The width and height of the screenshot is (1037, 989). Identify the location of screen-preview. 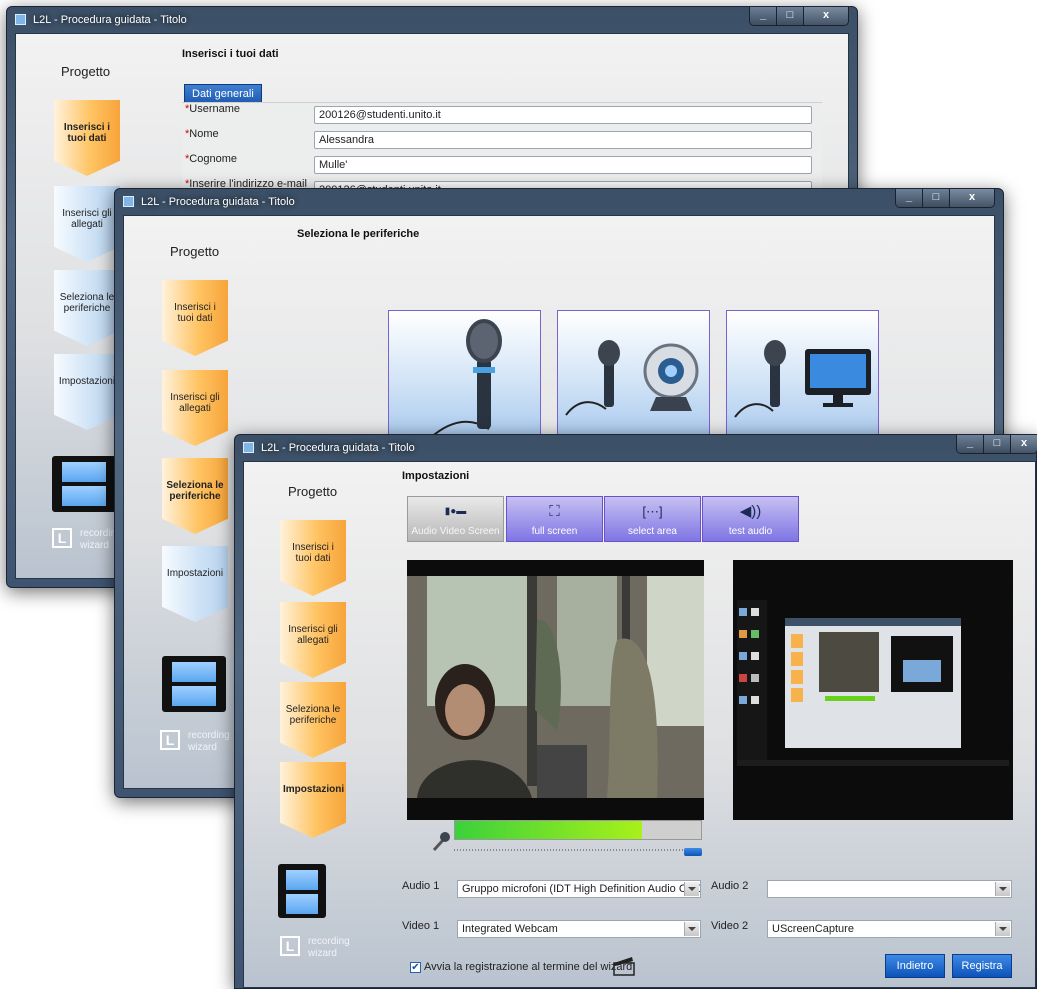
(873, 690).